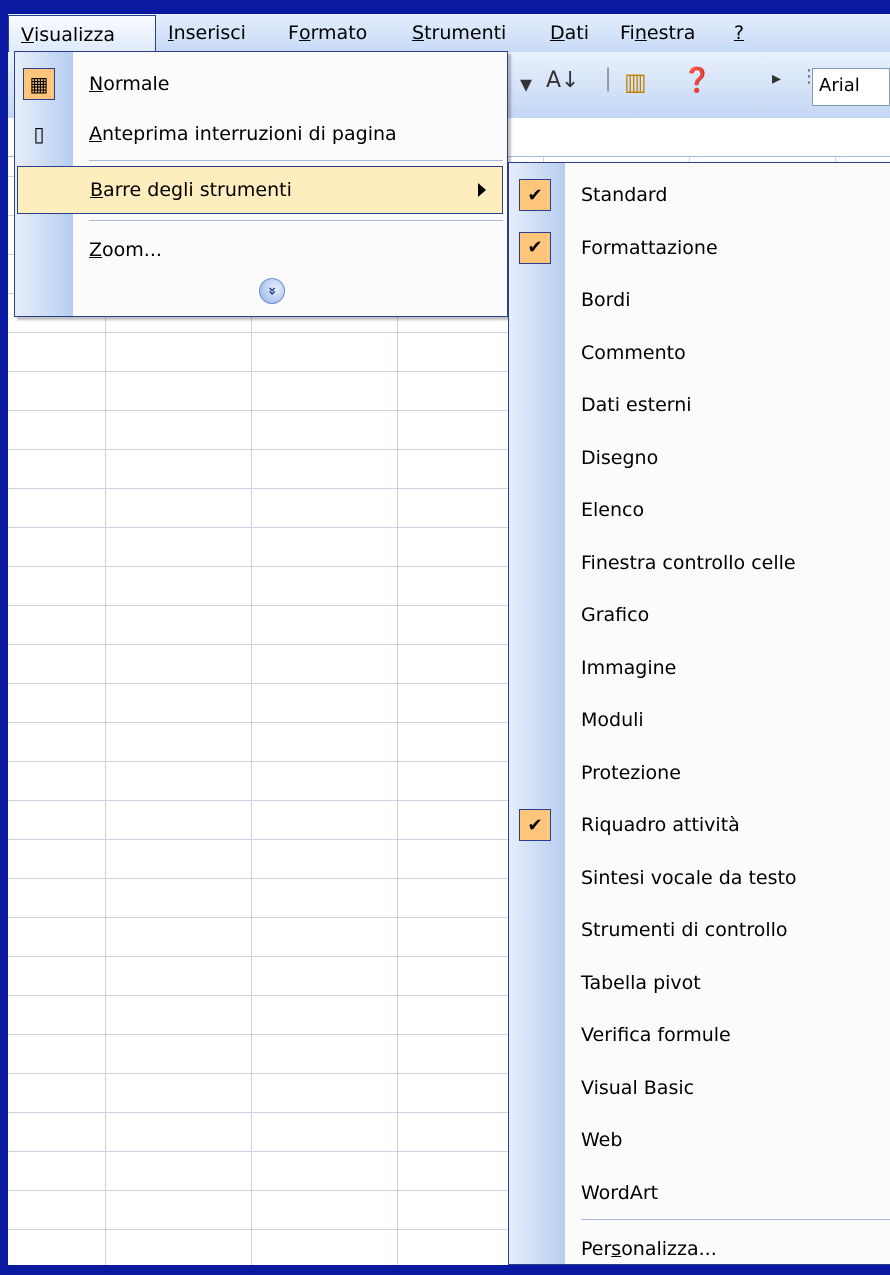 The image size is (890, 1275). What do you see at coordinates (699, 668) in the screenshot?
I see `toolbar-toggle-immagine: Immagine` at bounding box center [699, 668].